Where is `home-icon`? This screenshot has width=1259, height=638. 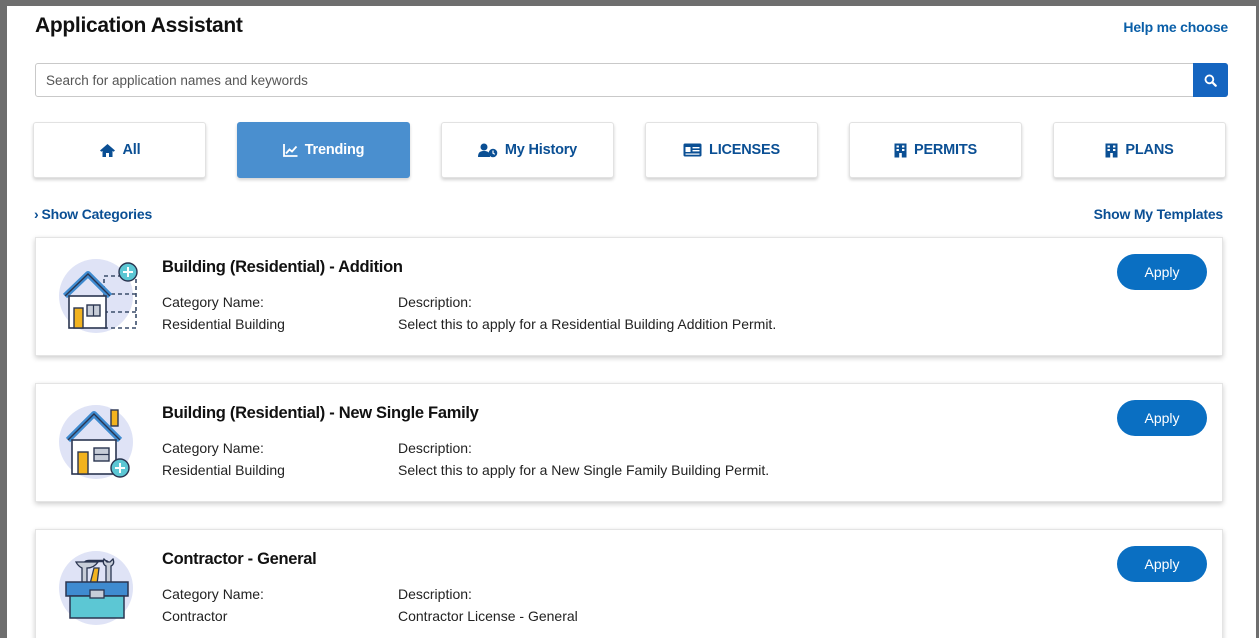 home-icon is located at coordinates (107, 150).